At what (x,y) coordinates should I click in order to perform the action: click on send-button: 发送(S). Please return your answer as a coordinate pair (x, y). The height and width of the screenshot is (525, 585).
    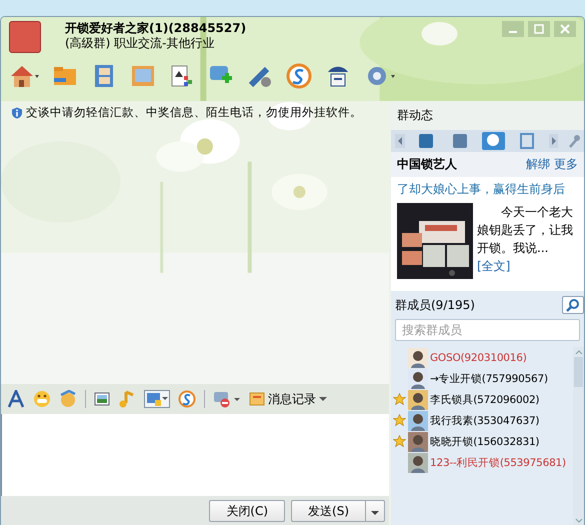
    Looking at the image, I should click on (328, 511).